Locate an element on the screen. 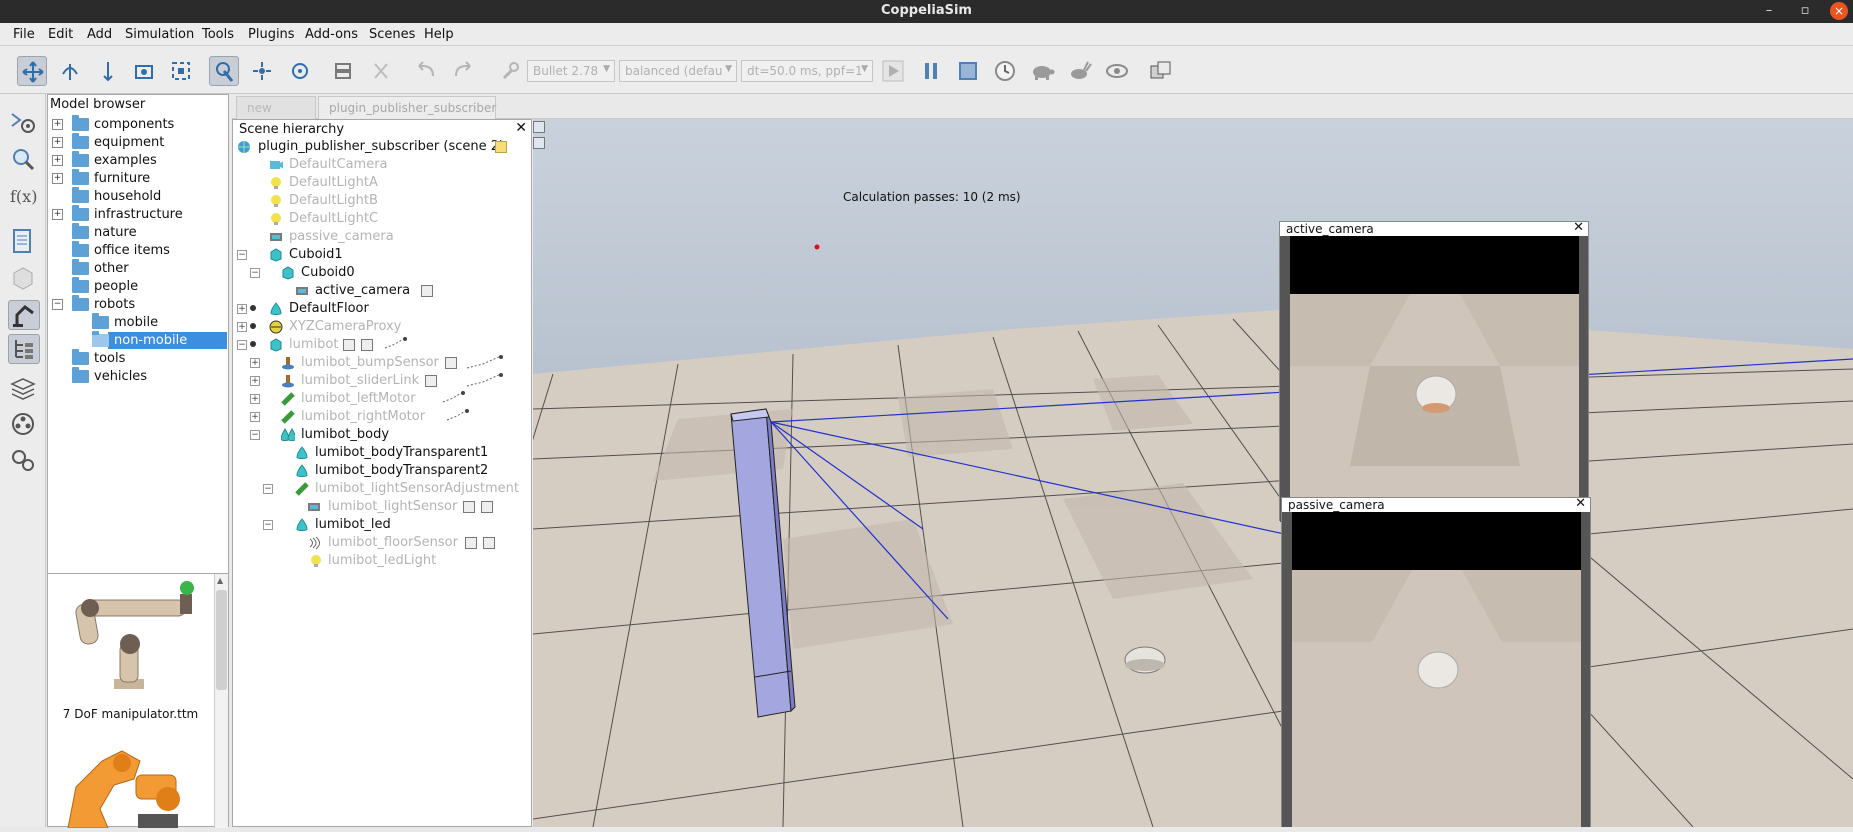 The height and width of the screenshot is (832, 1853). user-settings-button is located at coordinates (24, 461).